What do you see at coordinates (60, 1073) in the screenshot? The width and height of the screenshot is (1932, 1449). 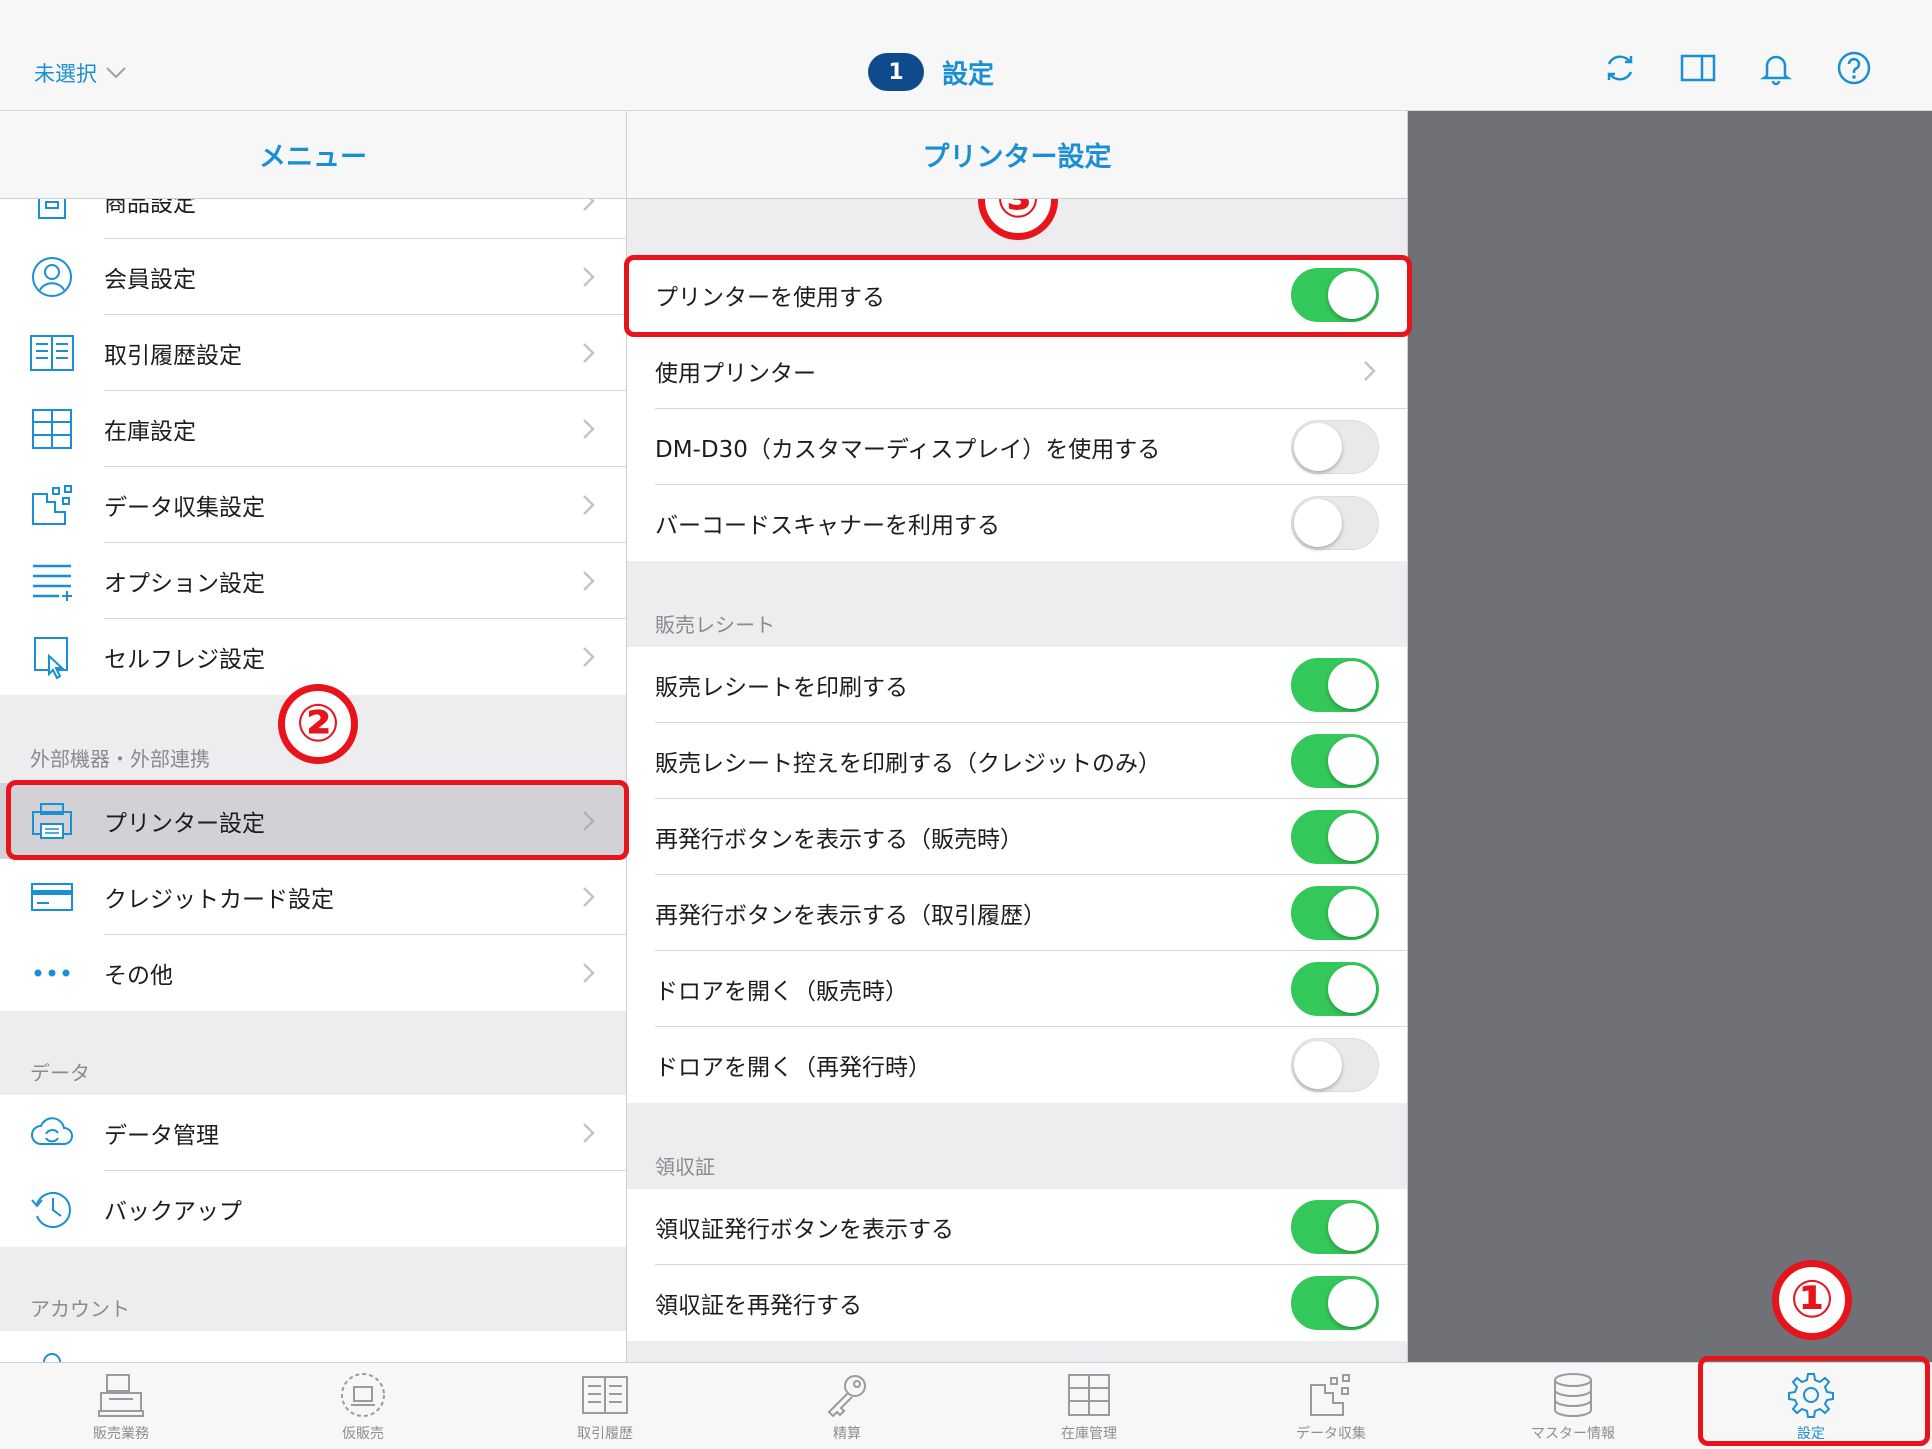 I see `section-header-data: データ` at bounding box center [60, 1073].